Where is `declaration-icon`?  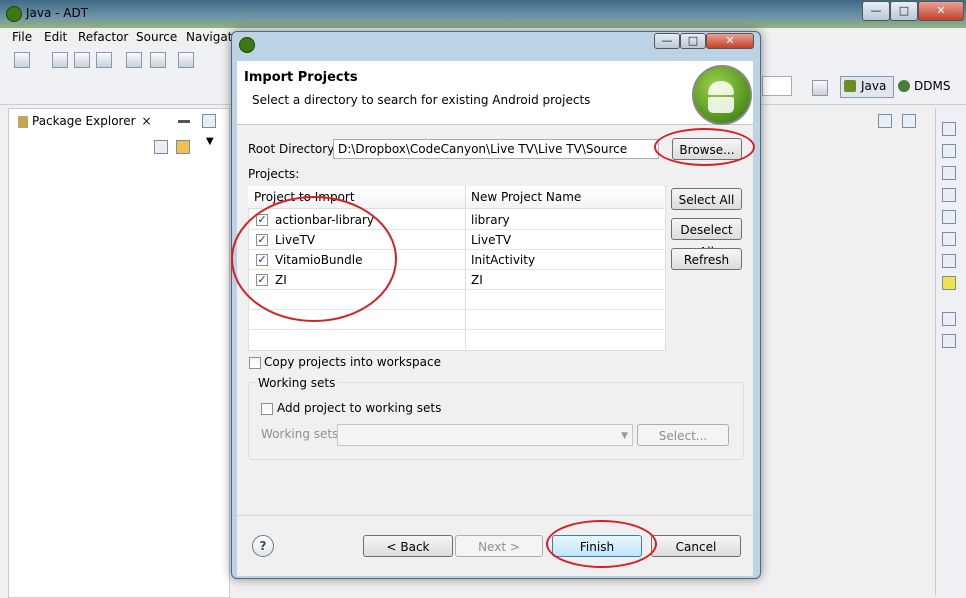 declaration-icon is located at coordinates (949, 195).